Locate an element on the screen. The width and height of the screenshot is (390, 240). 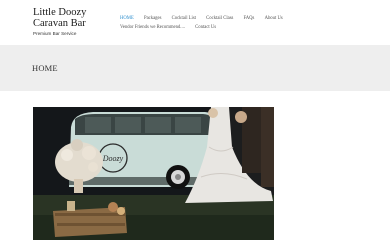
site-tagline: Premium Bar Service is located at coordinates (55, 33).